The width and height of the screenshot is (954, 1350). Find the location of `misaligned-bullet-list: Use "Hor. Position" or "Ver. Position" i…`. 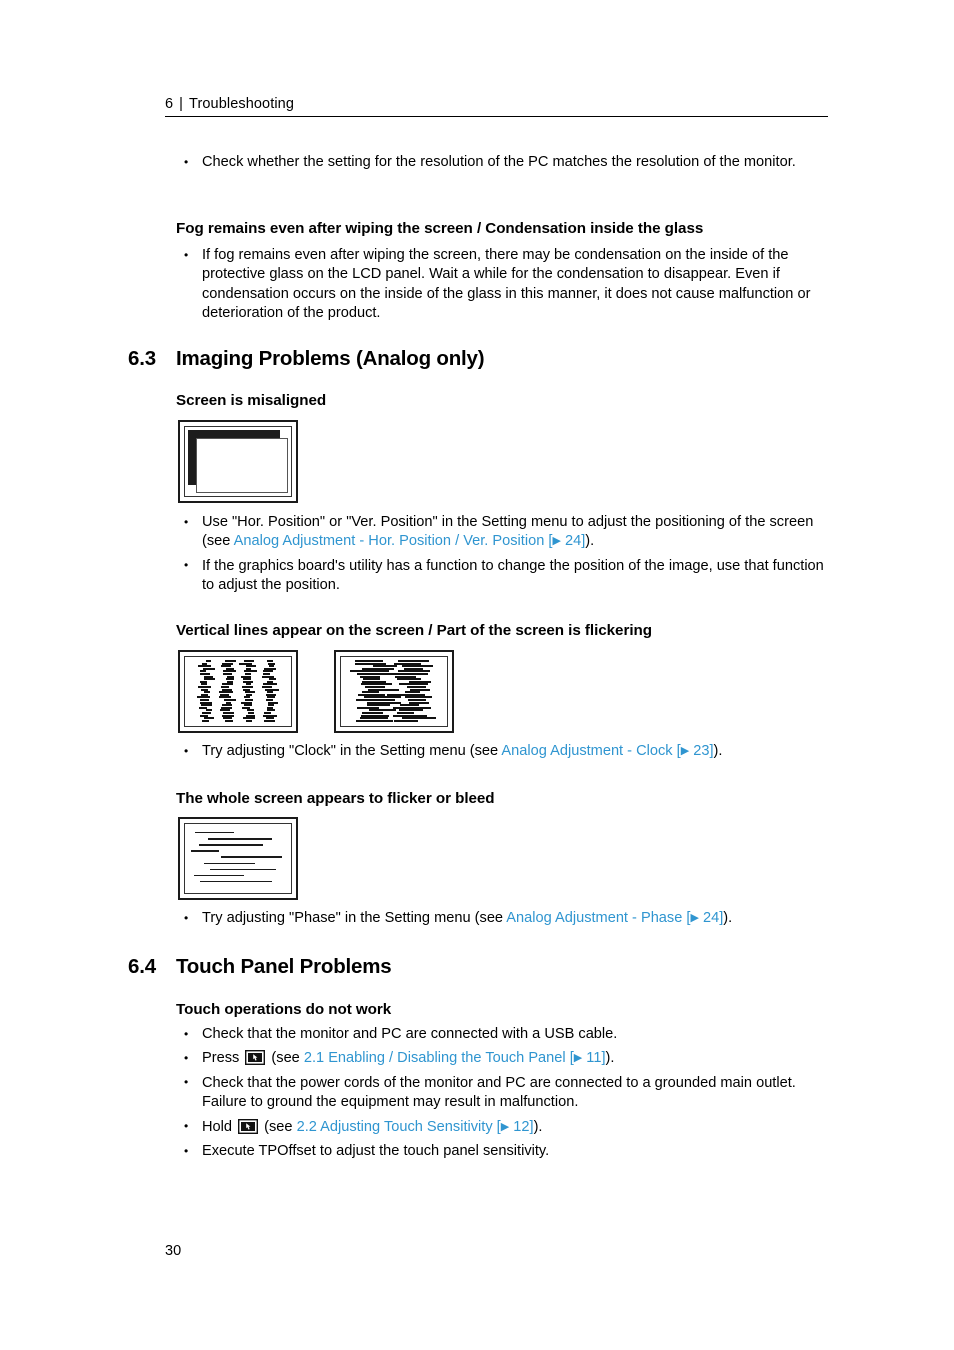

misaligned-bullet-list: Use "Hor. Position" or "Ver. Position" i… is located at coordinates (506, 554).